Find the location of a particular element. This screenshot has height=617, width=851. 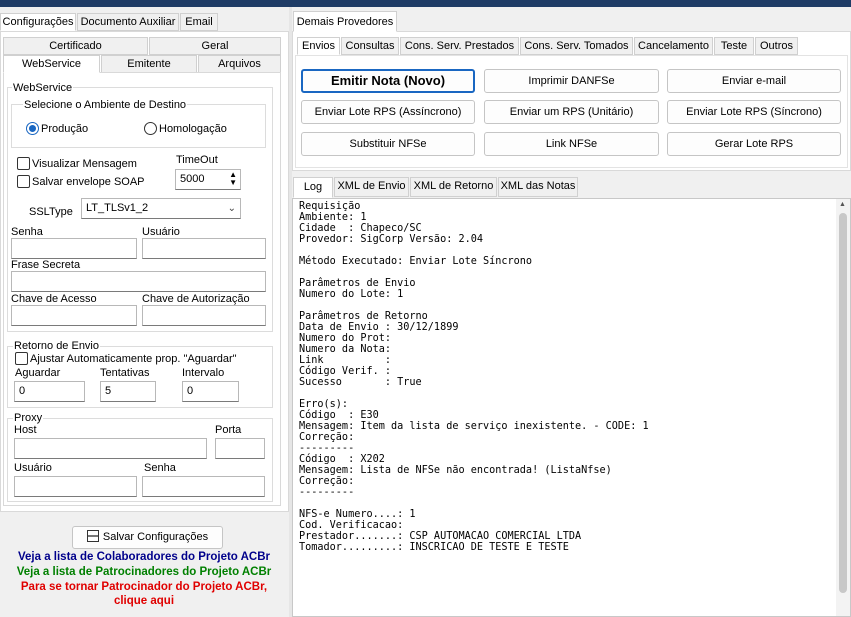

frase-secreta-field is located at coordinates (138, 281).